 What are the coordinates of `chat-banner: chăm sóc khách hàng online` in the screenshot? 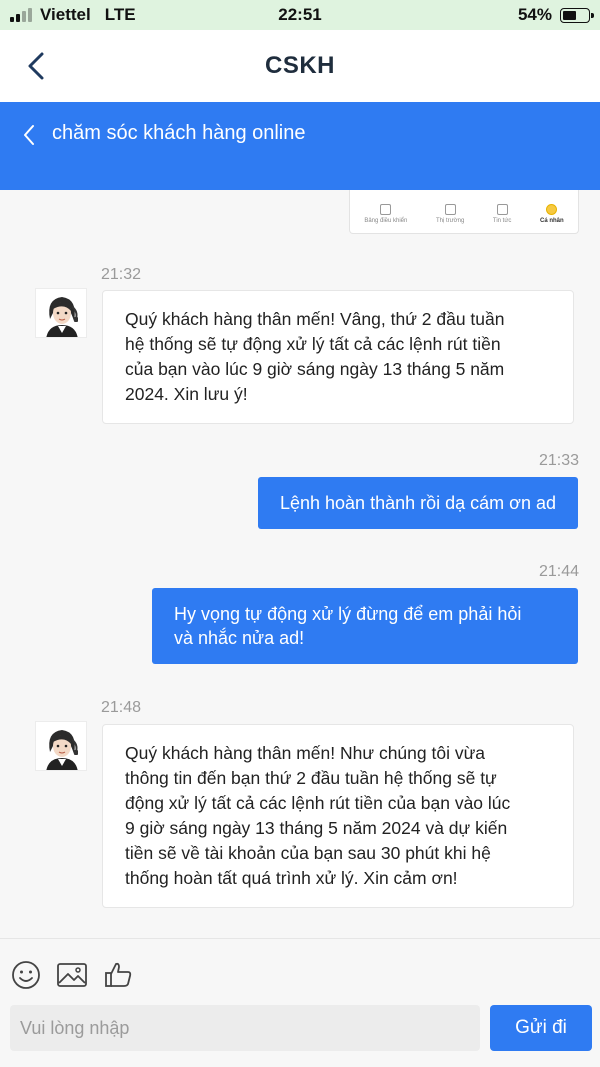 It's located at (300, 146).